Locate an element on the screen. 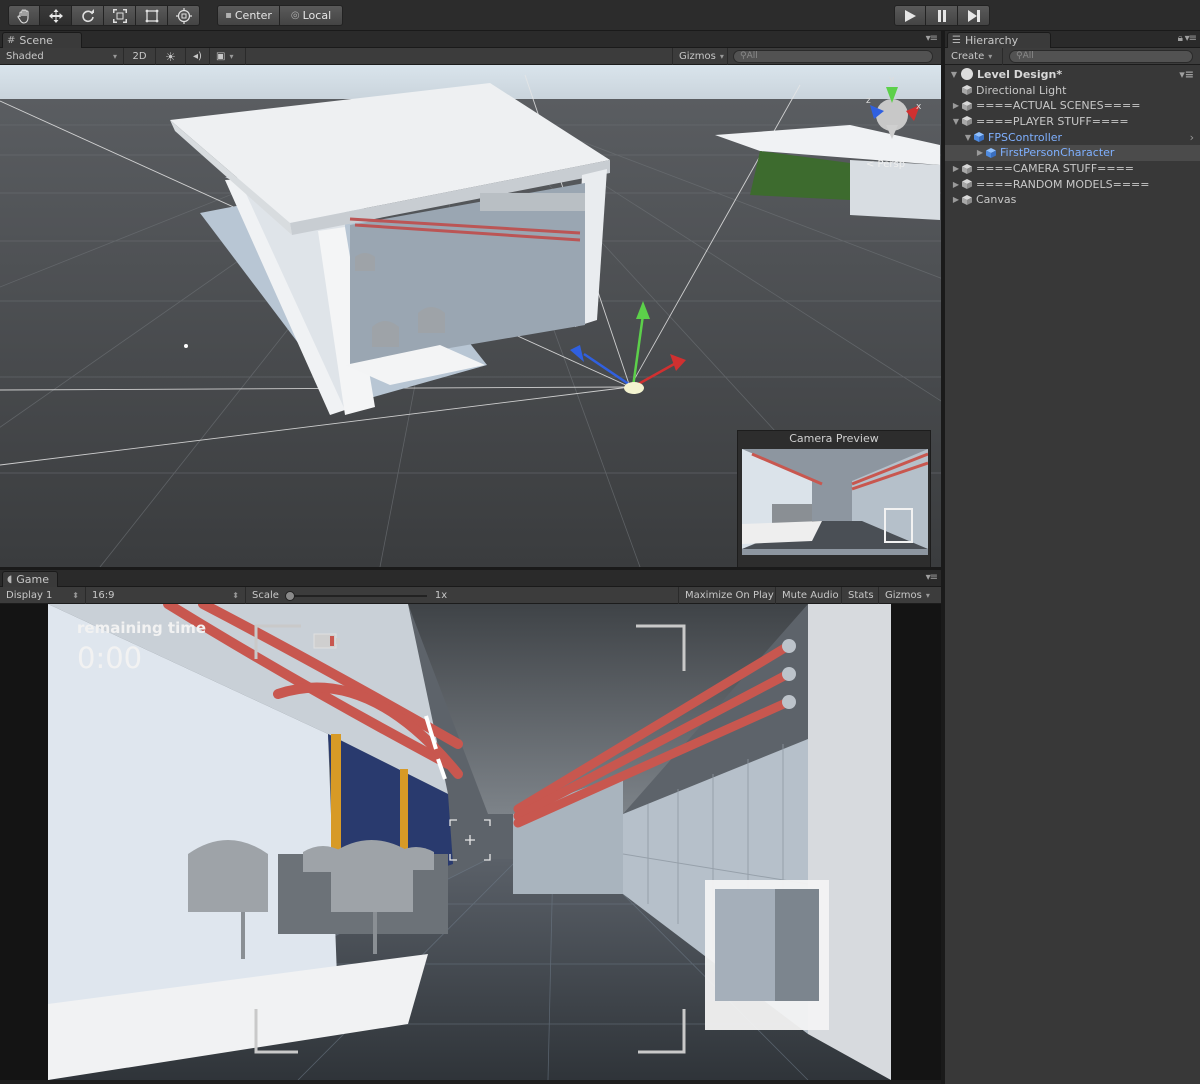 The width and height of the screenshot is (1200, 1084). scene-tabbar: # Scene ▾≡ is located at coordinates (470, 39).